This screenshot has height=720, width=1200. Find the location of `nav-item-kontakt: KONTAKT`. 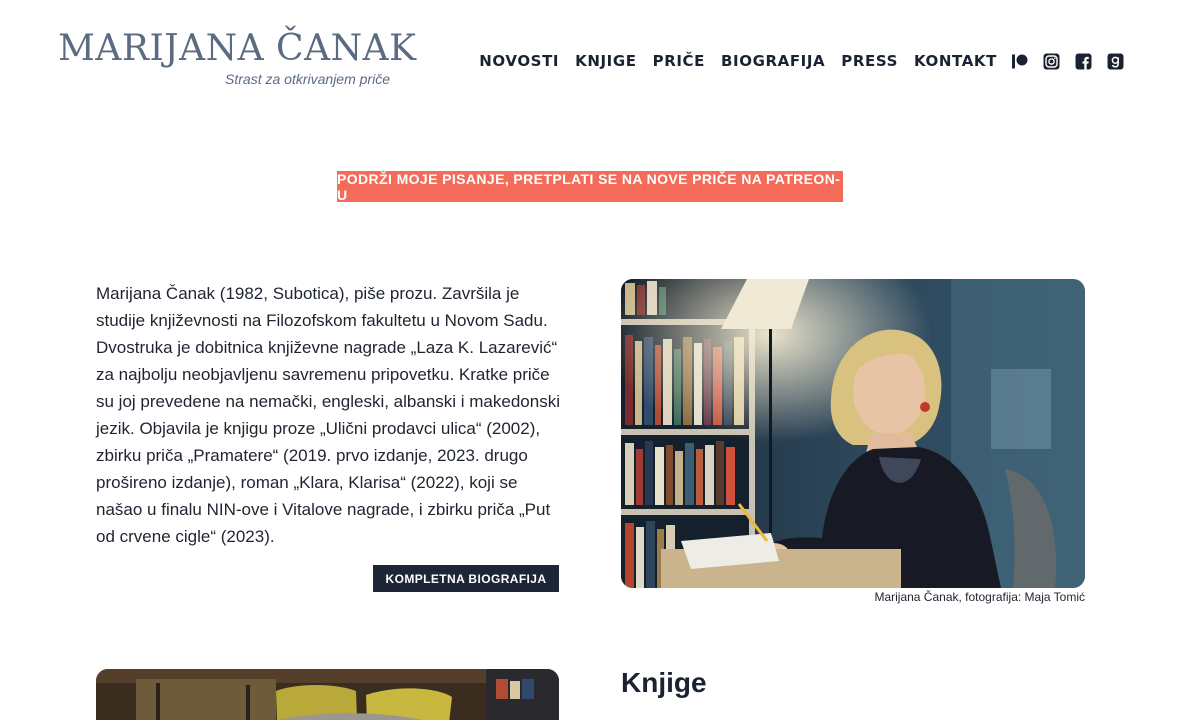

nav-item-kontakt: KONTAKT is located at coordinates (955, 61).